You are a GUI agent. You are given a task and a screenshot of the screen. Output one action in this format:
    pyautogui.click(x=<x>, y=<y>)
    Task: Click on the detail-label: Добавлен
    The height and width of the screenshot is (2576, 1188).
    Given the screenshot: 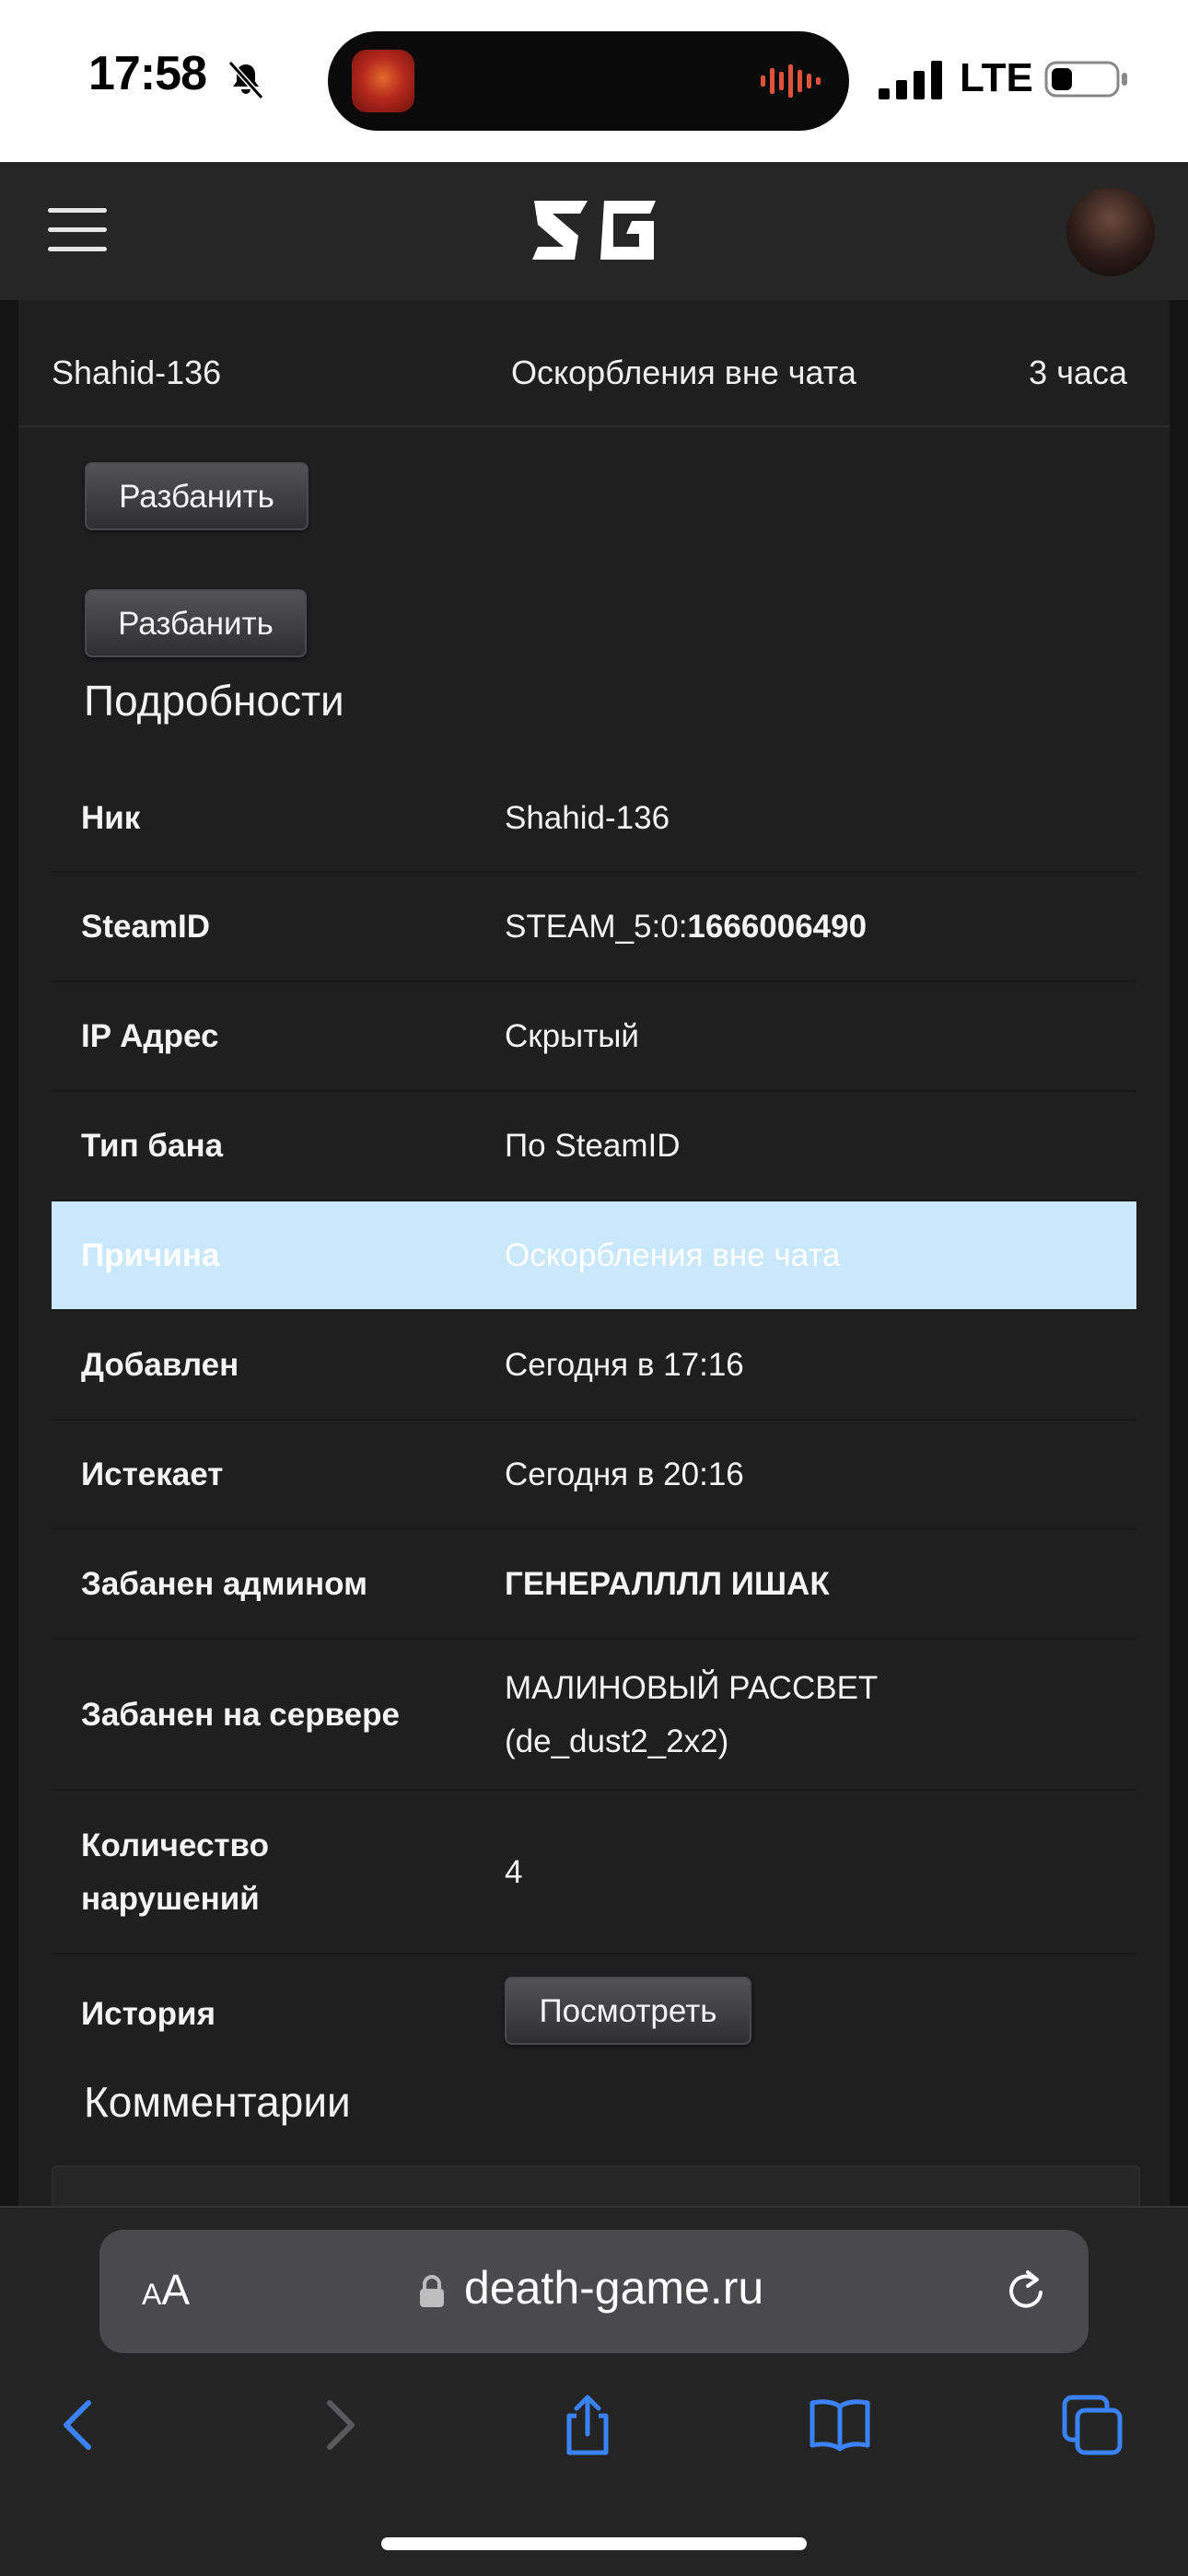 What is the action you would take?
    pyautogui.click(x=160, y=1365)
    